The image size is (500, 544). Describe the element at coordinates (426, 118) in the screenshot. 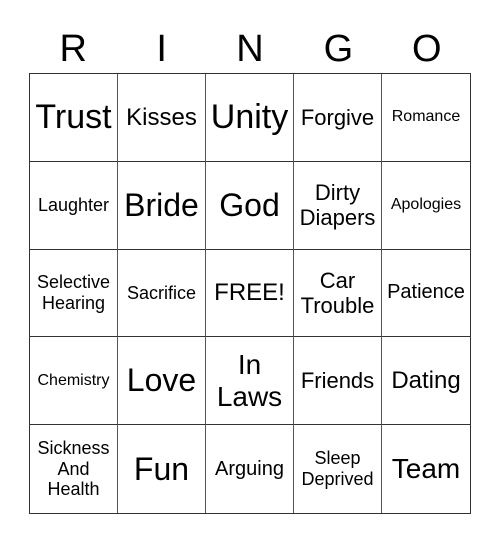

I see `bingo-cell: Romance` at that location.